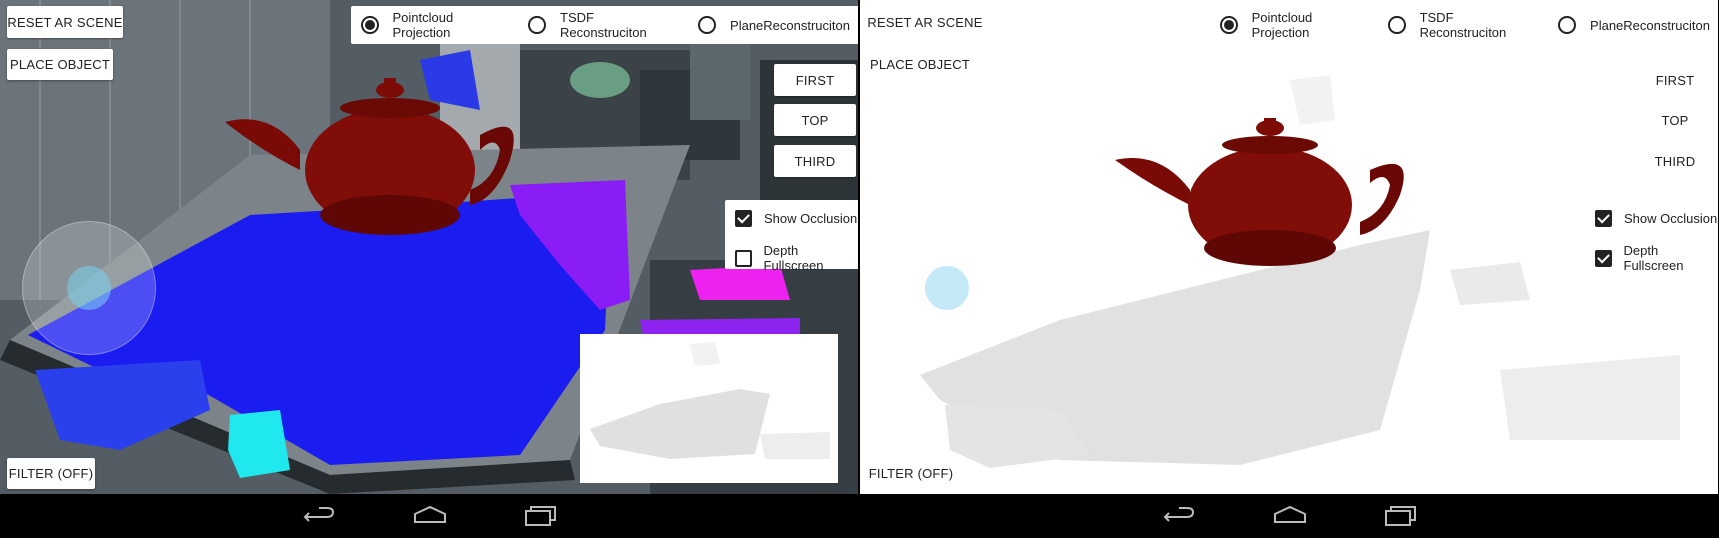 Image resolution: width=1719 pixels, height=538 pixels. I want to click on back-wall-shape, so click(720, 80).